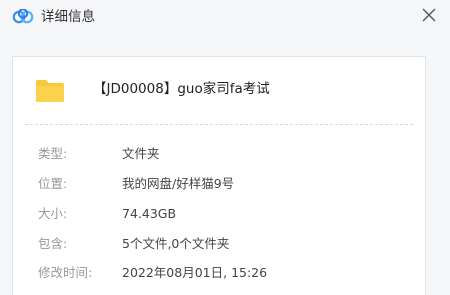 The height and width of the screenshot is (295, 450). Describe the element at coordinates (53, 243) in the screenshot. I see `detail-label: 包含:` at that location.